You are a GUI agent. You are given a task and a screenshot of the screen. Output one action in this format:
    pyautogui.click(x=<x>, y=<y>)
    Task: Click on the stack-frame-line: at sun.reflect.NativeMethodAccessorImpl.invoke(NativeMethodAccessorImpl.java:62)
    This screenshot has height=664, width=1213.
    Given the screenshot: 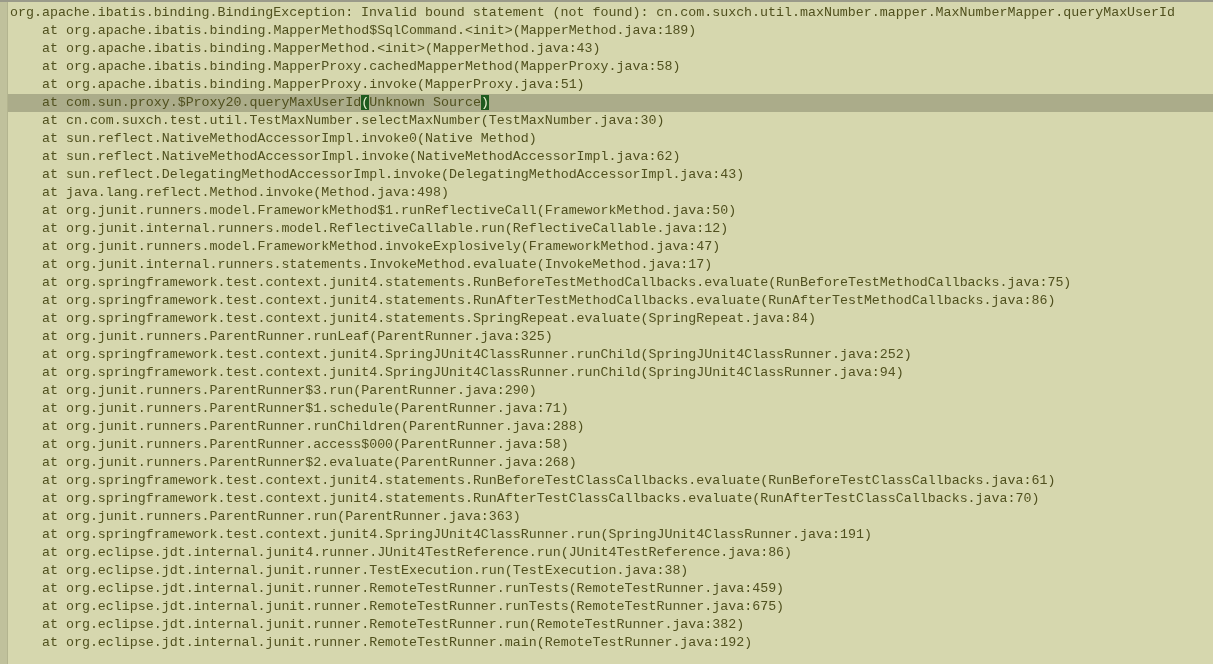 What is the action you would take?
    pyautogui.click(x=361, y=156)
    